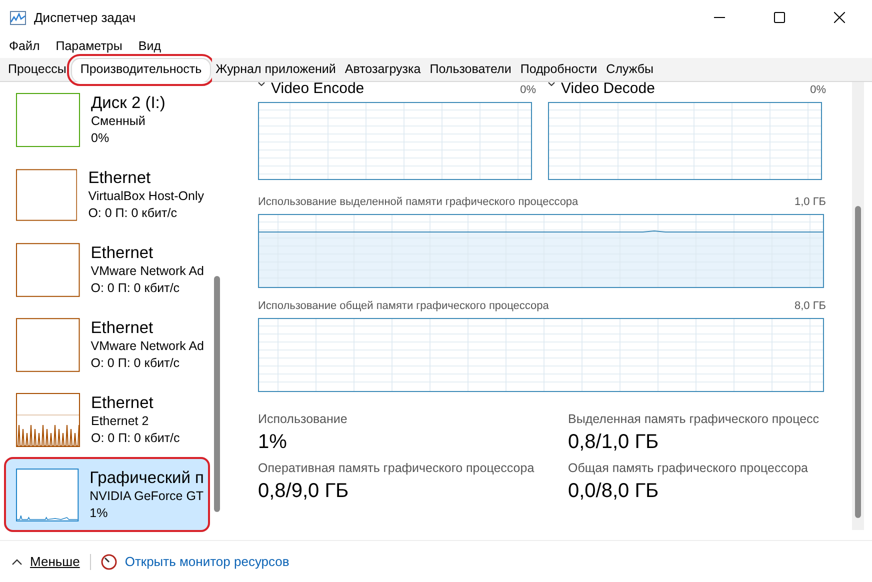  I want to click on stat-label: Использование, so click(303, 419).